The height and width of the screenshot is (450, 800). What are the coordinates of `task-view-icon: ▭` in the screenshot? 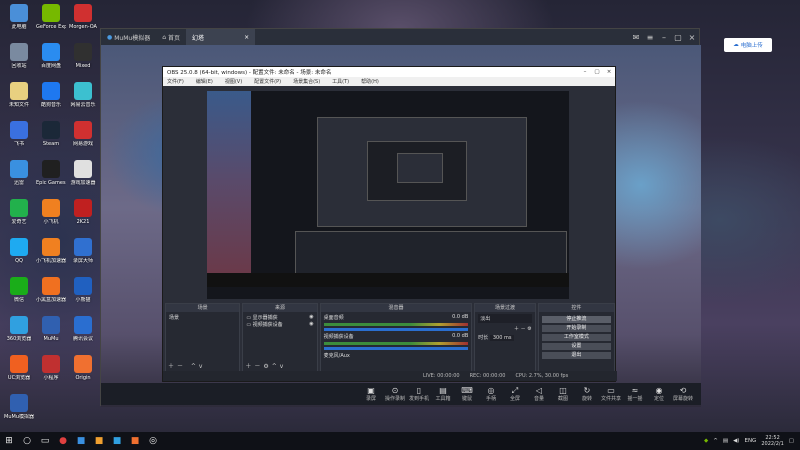 It's located at (45, 441).